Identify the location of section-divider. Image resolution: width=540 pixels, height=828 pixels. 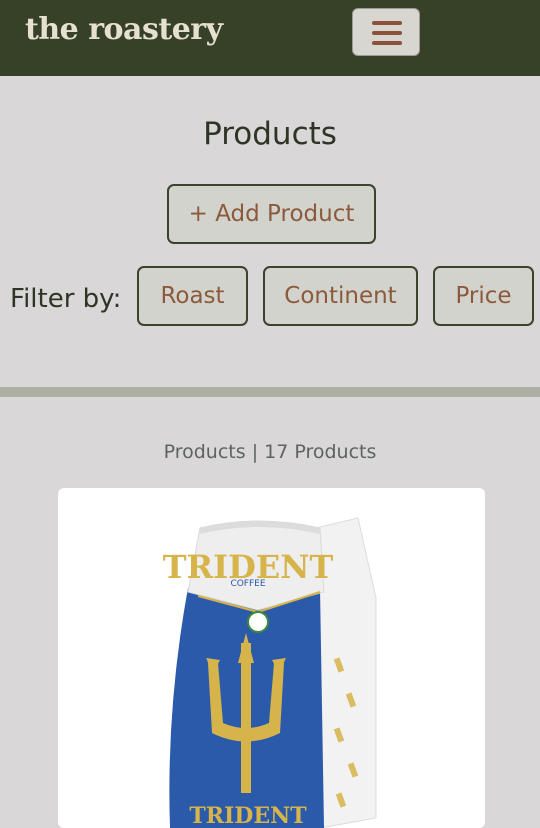
(270, 392).